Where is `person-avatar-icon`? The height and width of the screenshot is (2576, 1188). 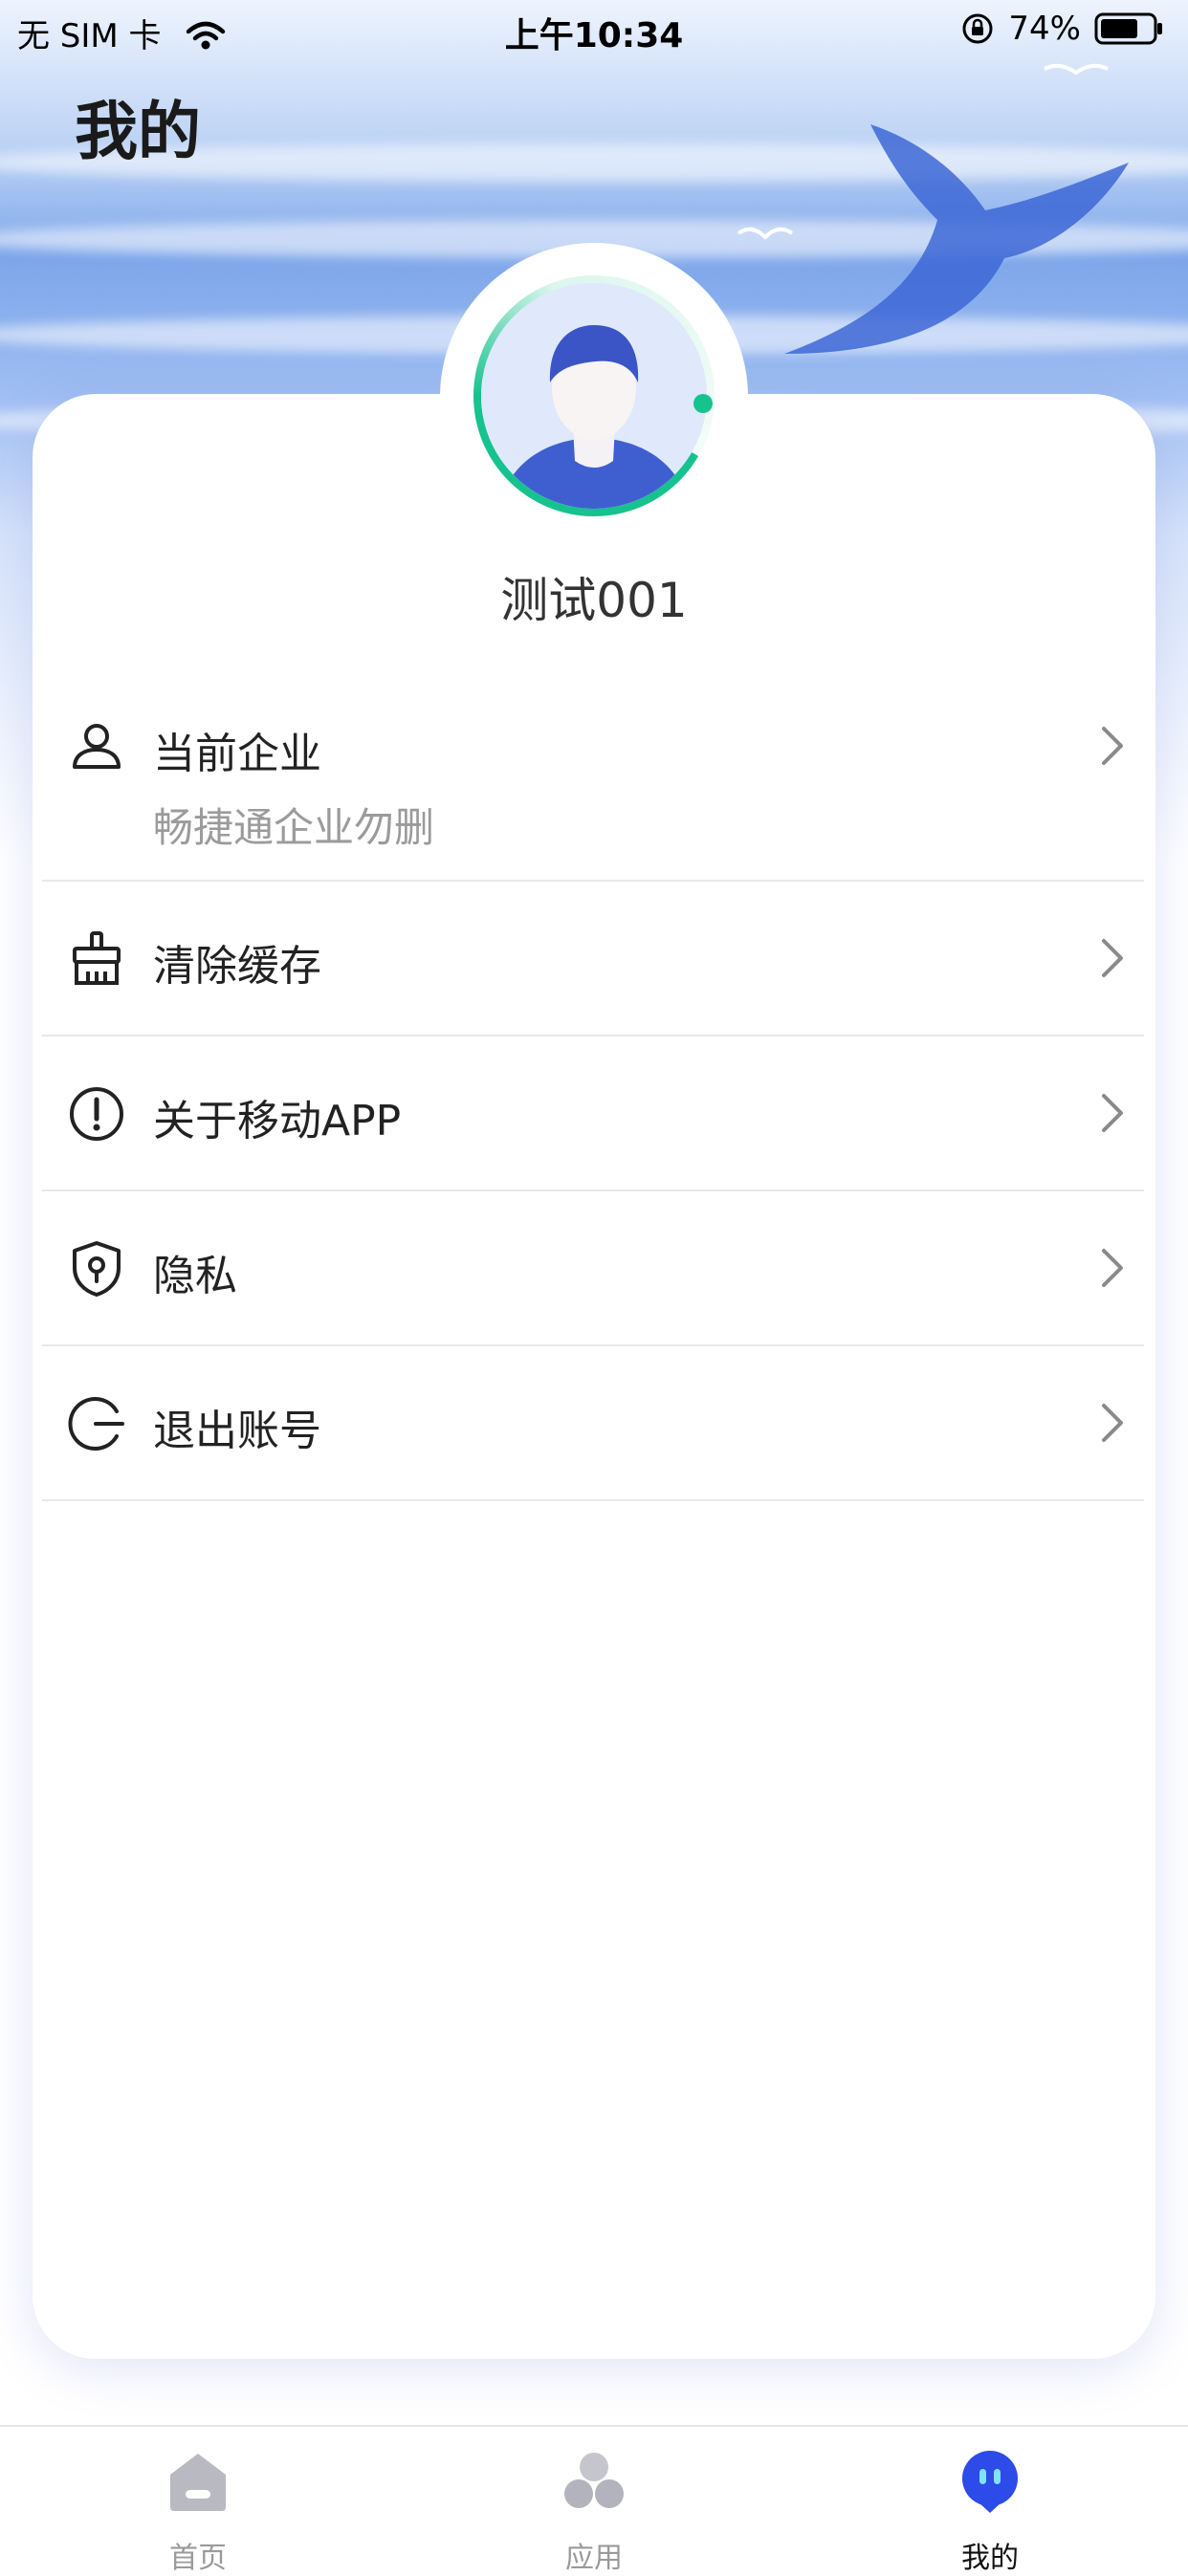 person-avatar-icon is located at coordinates (594, 396).